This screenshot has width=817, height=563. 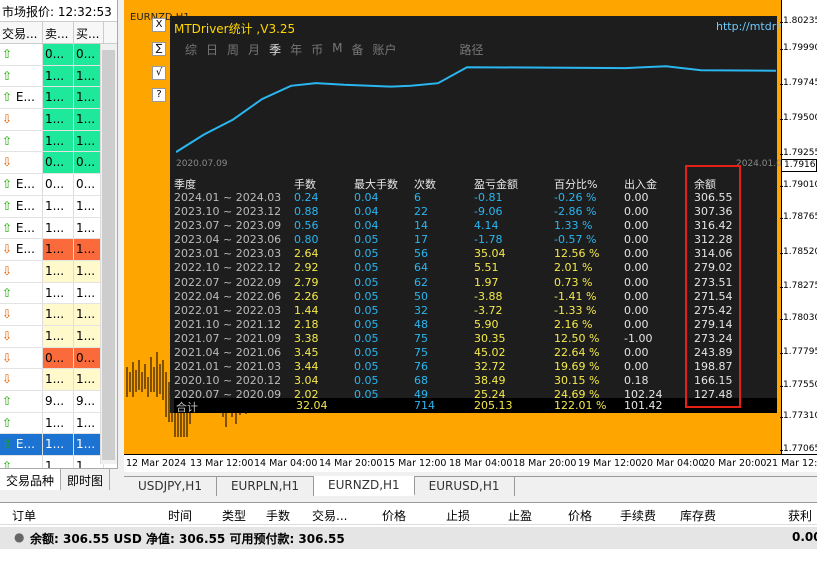 I want to click on check-button: √, so click(x=159, y=73).